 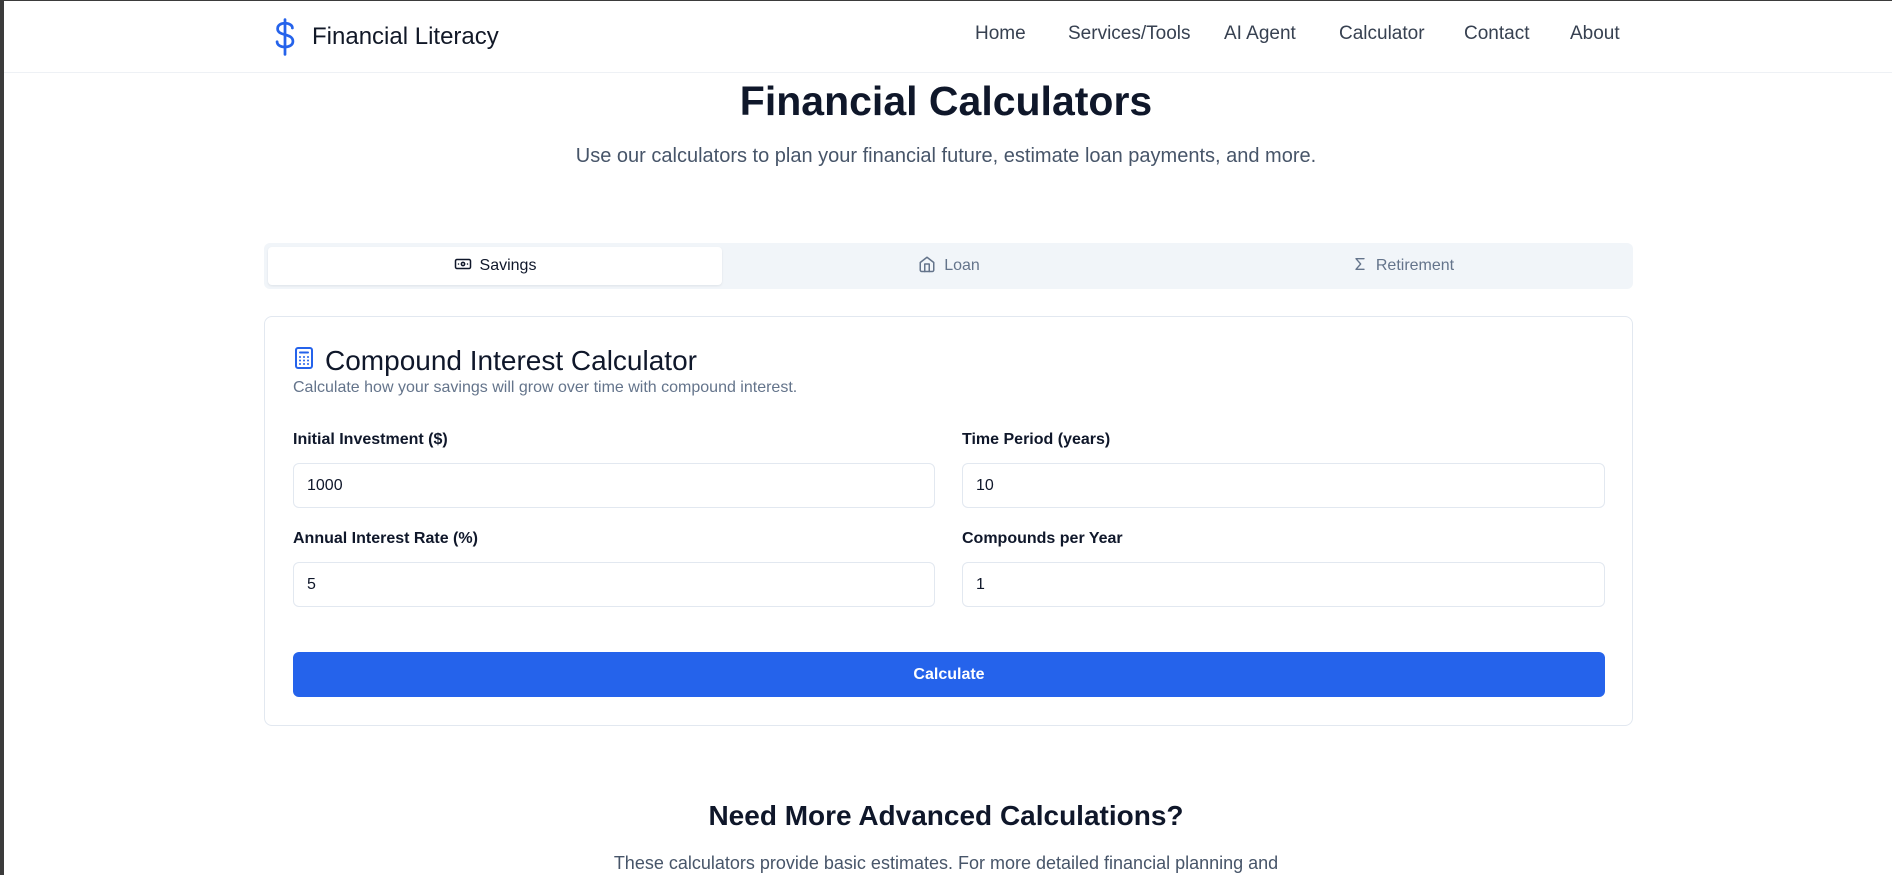 I want to click on home-icon, so click(x=931, y=266).